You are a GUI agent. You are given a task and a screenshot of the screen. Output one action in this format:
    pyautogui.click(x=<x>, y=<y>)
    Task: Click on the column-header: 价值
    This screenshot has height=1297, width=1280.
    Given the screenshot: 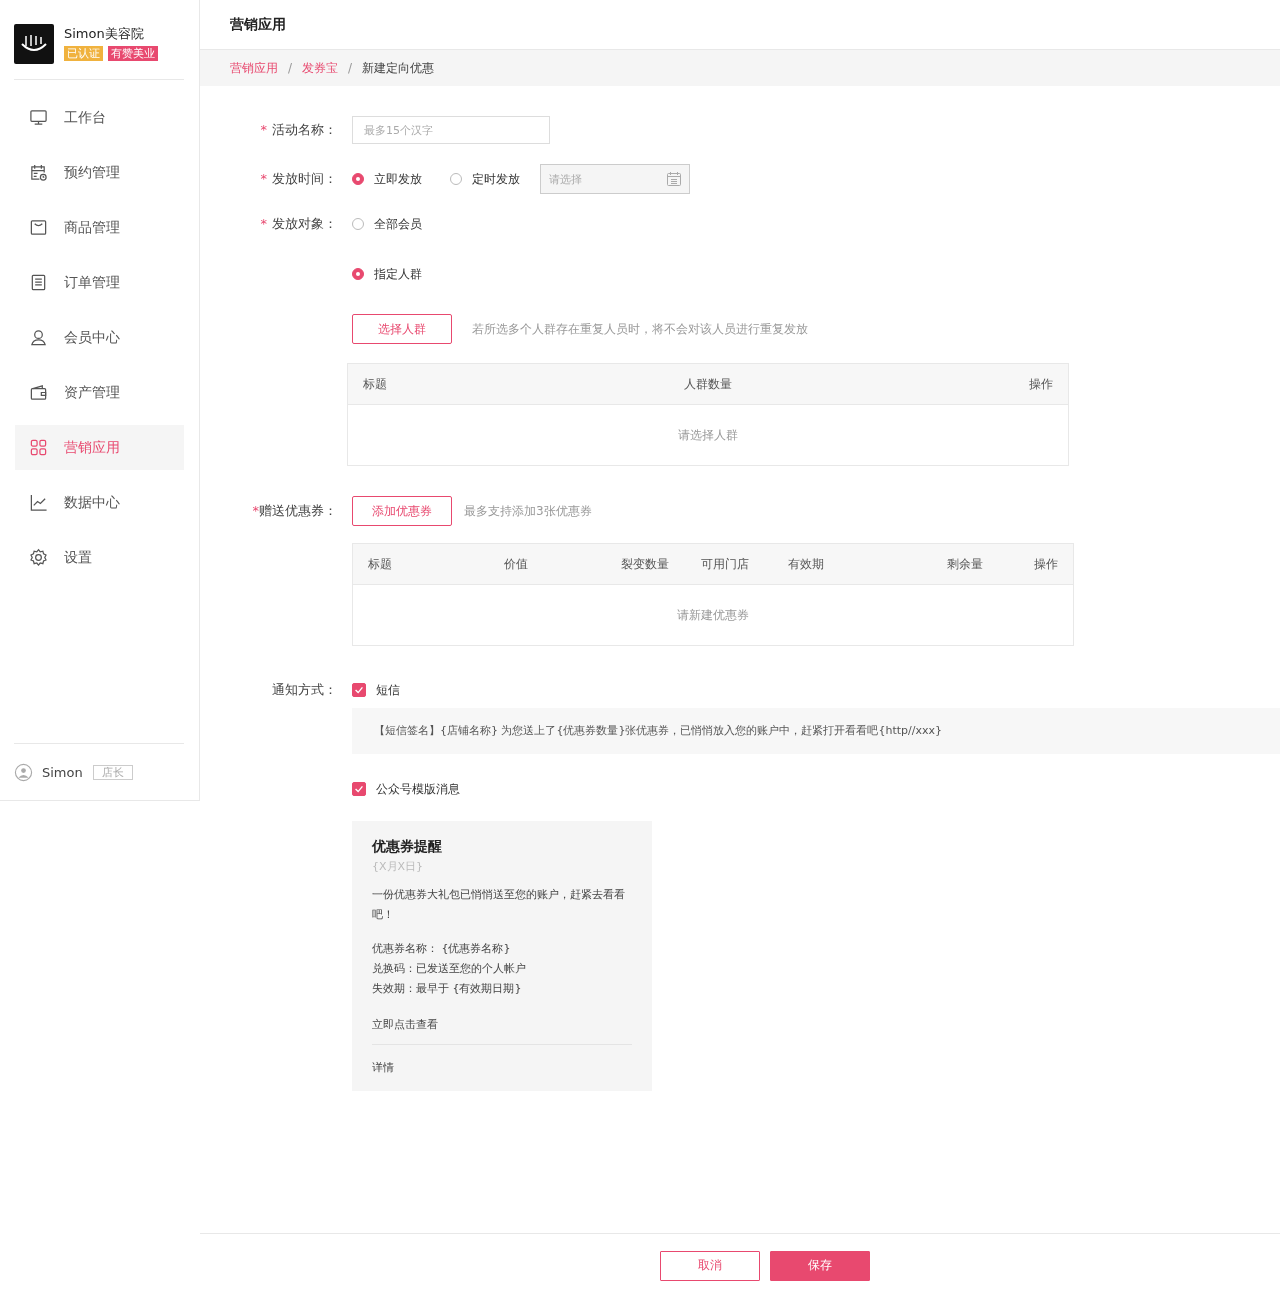 What is the action you would take?
    pyautogui.click(x=516, y=564)
    